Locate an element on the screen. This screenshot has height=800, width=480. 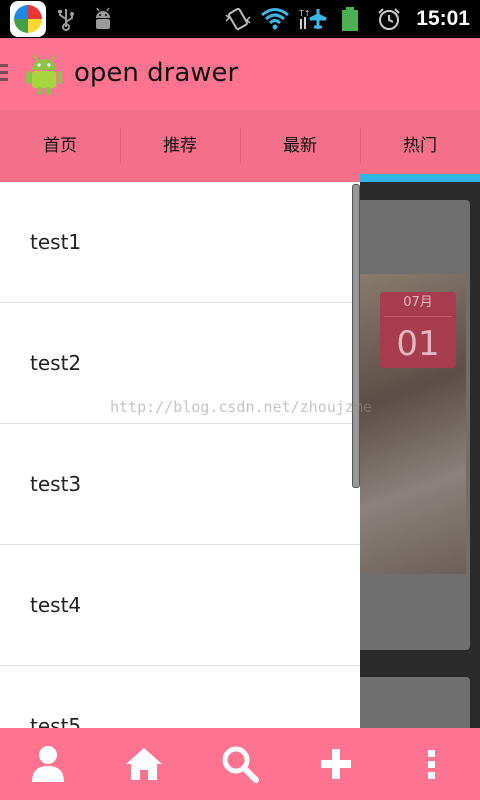
user-icon is located at coordinates (48, 764).